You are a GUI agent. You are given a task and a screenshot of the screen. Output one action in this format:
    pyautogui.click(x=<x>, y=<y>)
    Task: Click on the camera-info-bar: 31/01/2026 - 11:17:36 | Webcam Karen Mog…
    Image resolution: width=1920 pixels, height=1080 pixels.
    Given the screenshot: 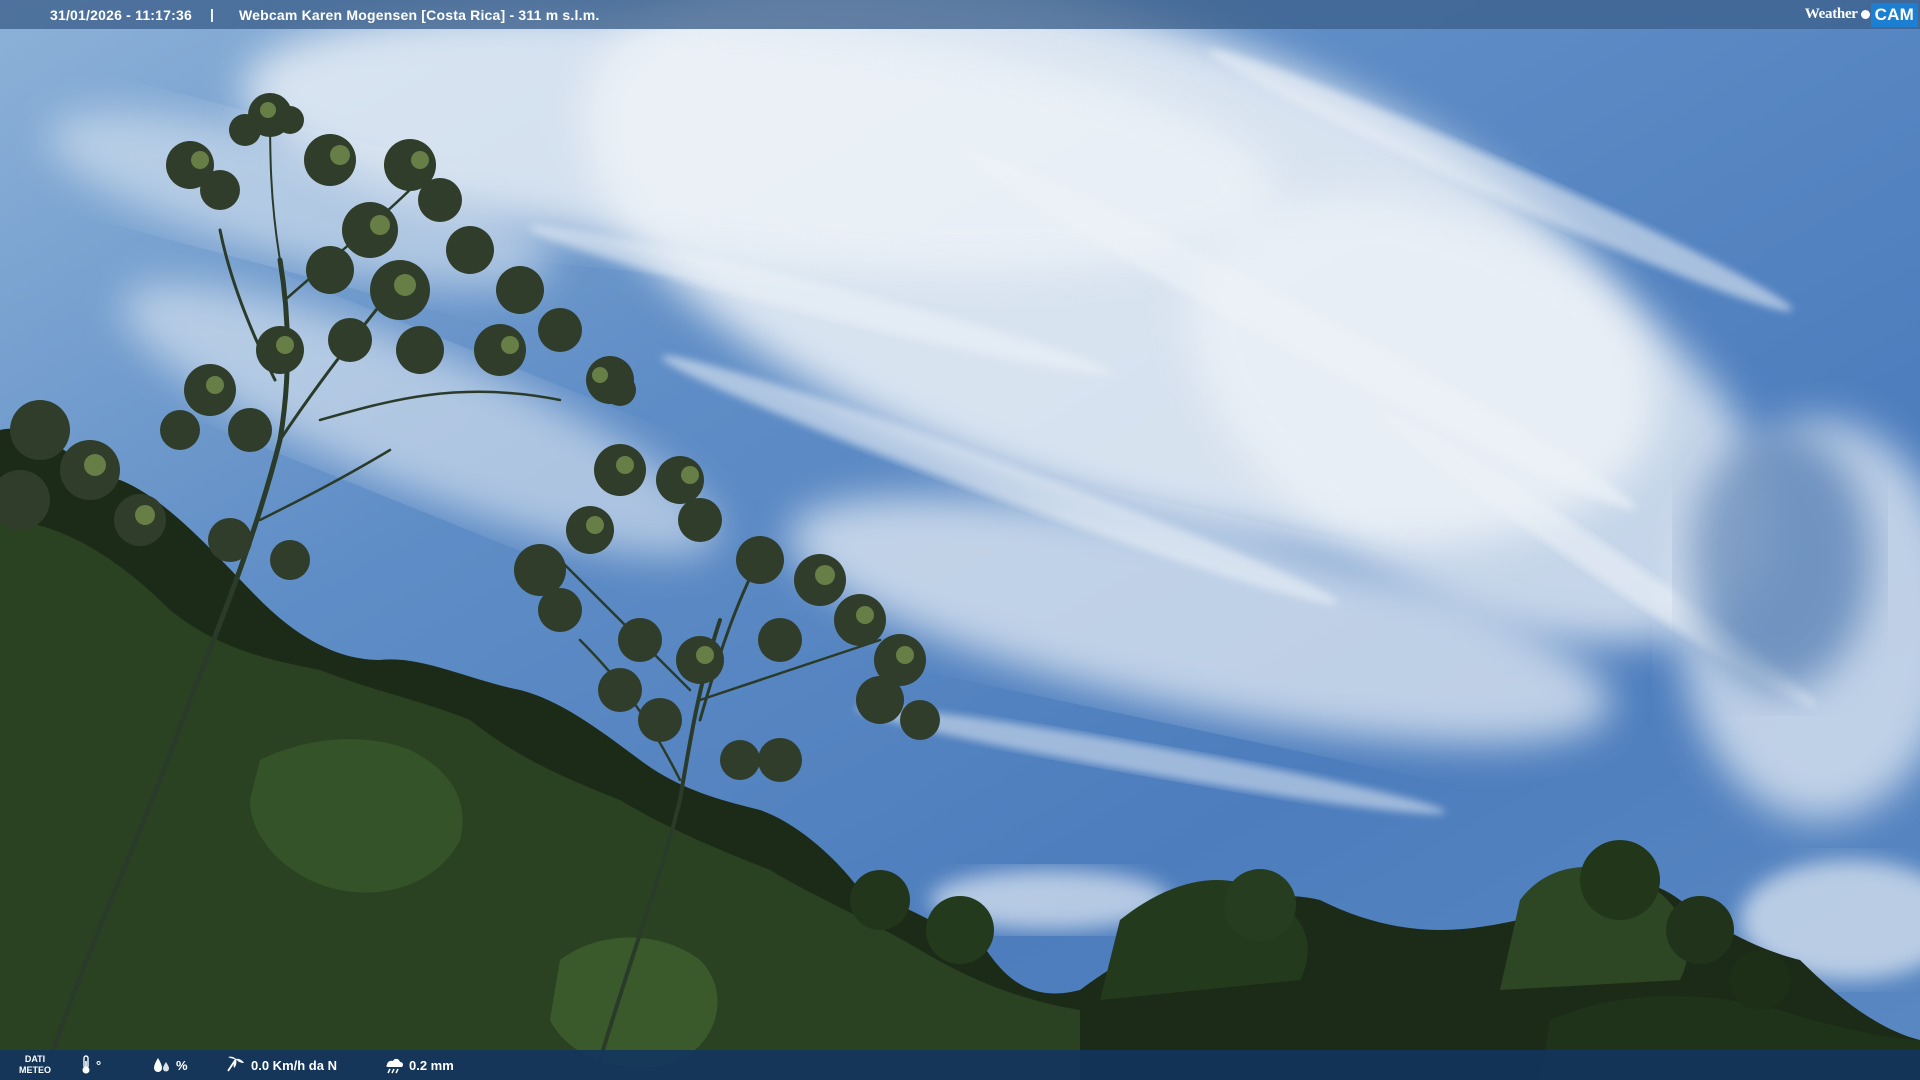 What is the action you would take?
    pyautogui.click(x=960, y=14)
    